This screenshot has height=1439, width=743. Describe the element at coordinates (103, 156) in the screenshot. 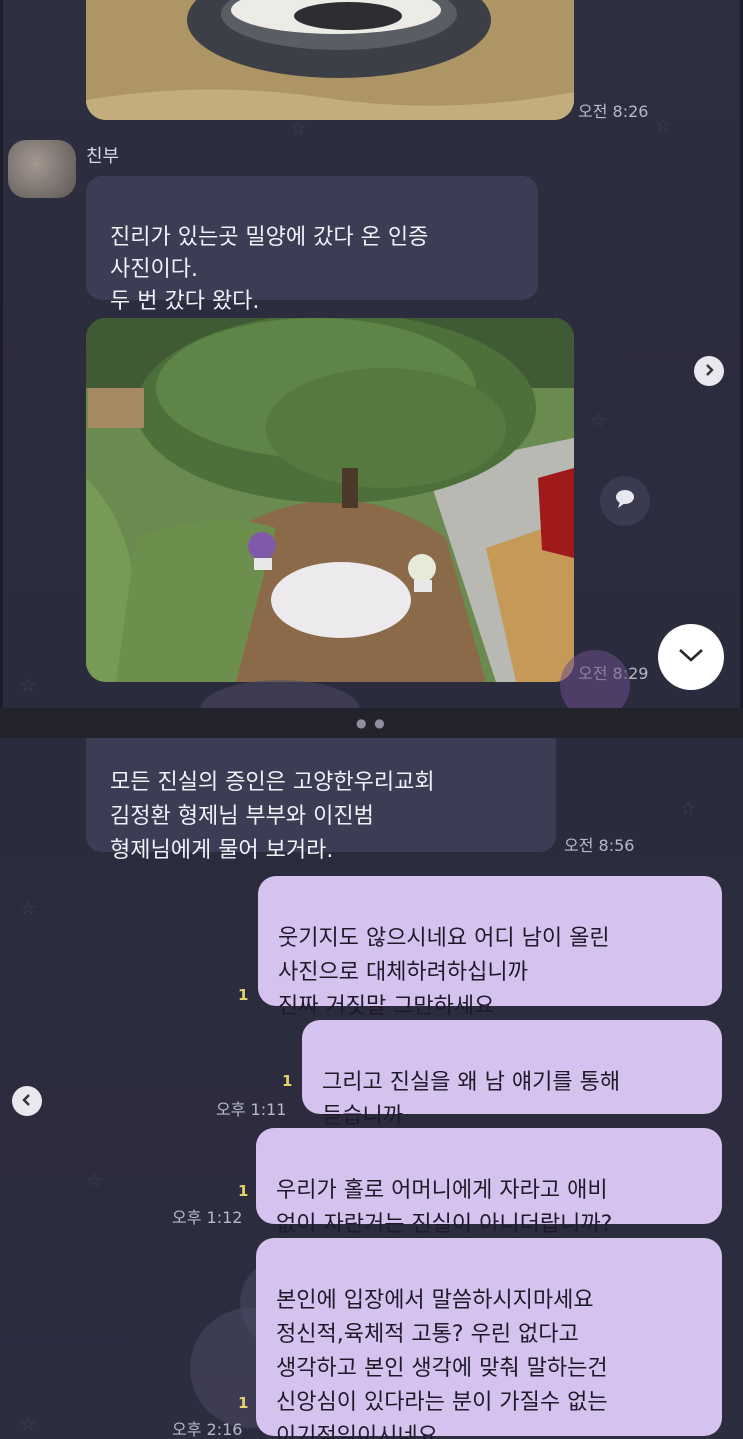

I see `sender-name: 친부` at that location.